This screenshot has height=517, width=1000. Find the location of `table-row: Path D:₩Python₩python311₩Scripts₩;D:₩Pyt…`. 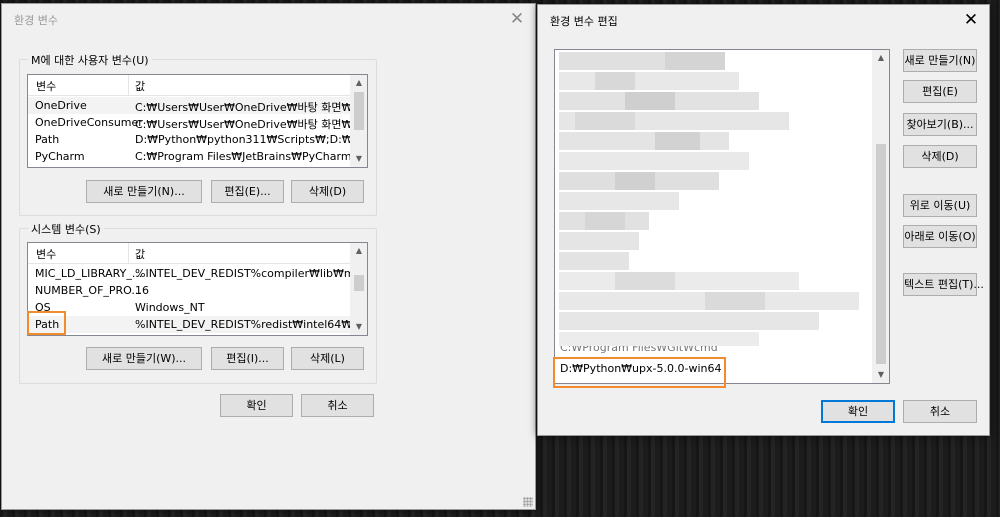

table-row: Path D:₩Python₩python311₩Scripts₩;D:₩Pyt… is located at coordinates (197, 139).